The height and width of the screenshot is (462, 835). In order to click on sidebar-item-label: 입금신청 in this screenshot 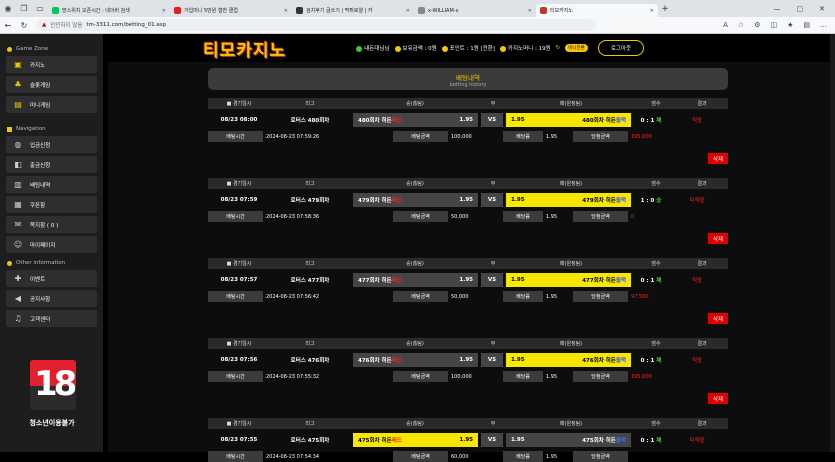, I will do `click(40, 145)`.